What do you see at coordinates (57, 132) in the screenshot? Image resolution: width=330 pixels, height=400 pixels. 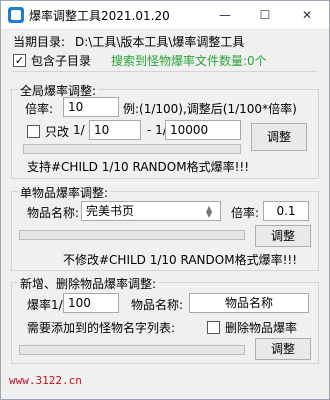 I see `only-change-label: 只改` at bounding box center [57, 132].